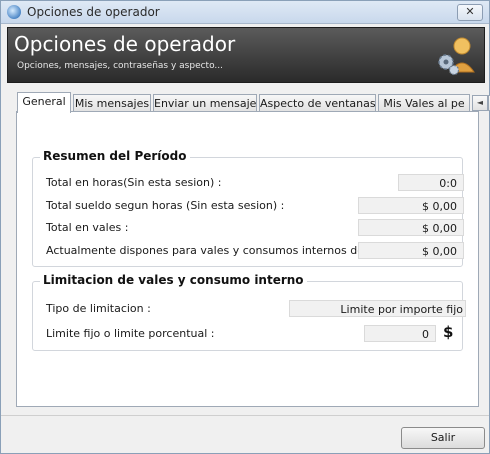 This screenshot has height=454, width=490. What do you see at coordinates (431, 182) in the screenshot?
I see `total-horas-value: 0:0` at bounding box center [431, 182].